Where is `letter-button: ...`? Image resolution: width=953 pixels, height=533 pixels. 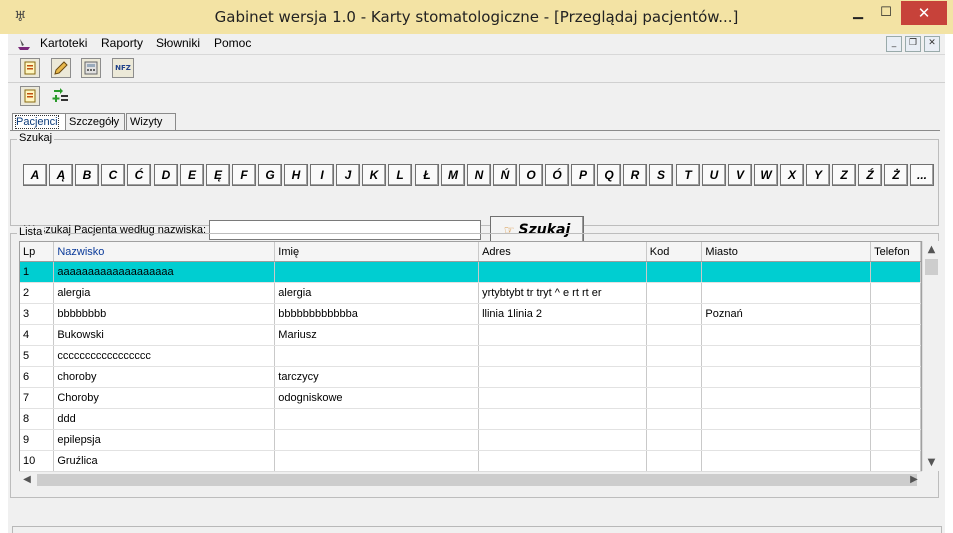 letter-button: ... is located at coordinates (922, 175).